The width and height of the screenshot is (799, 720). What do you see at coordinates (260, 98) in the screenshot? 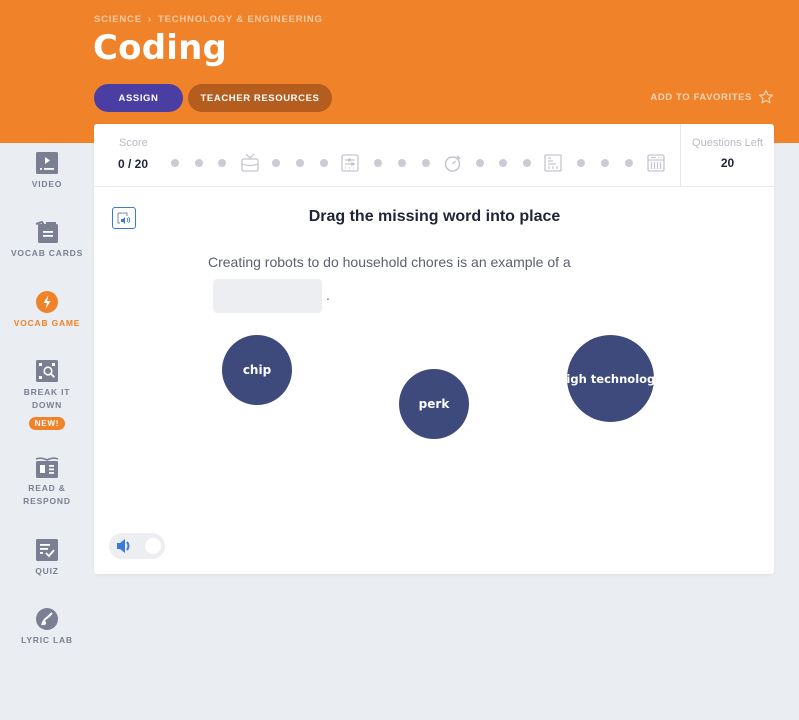
I see `teacher-resources-button: TEACHER RESOURCES` at bounding box center [260, 98].